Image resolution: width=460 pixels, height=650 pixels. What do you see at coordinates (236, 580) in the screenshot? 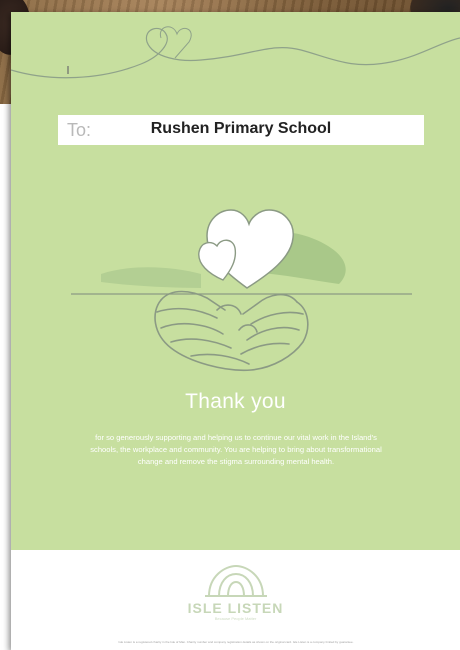
I see `isle-listen-arch-logo-icon` at bounding box center [236, 580].